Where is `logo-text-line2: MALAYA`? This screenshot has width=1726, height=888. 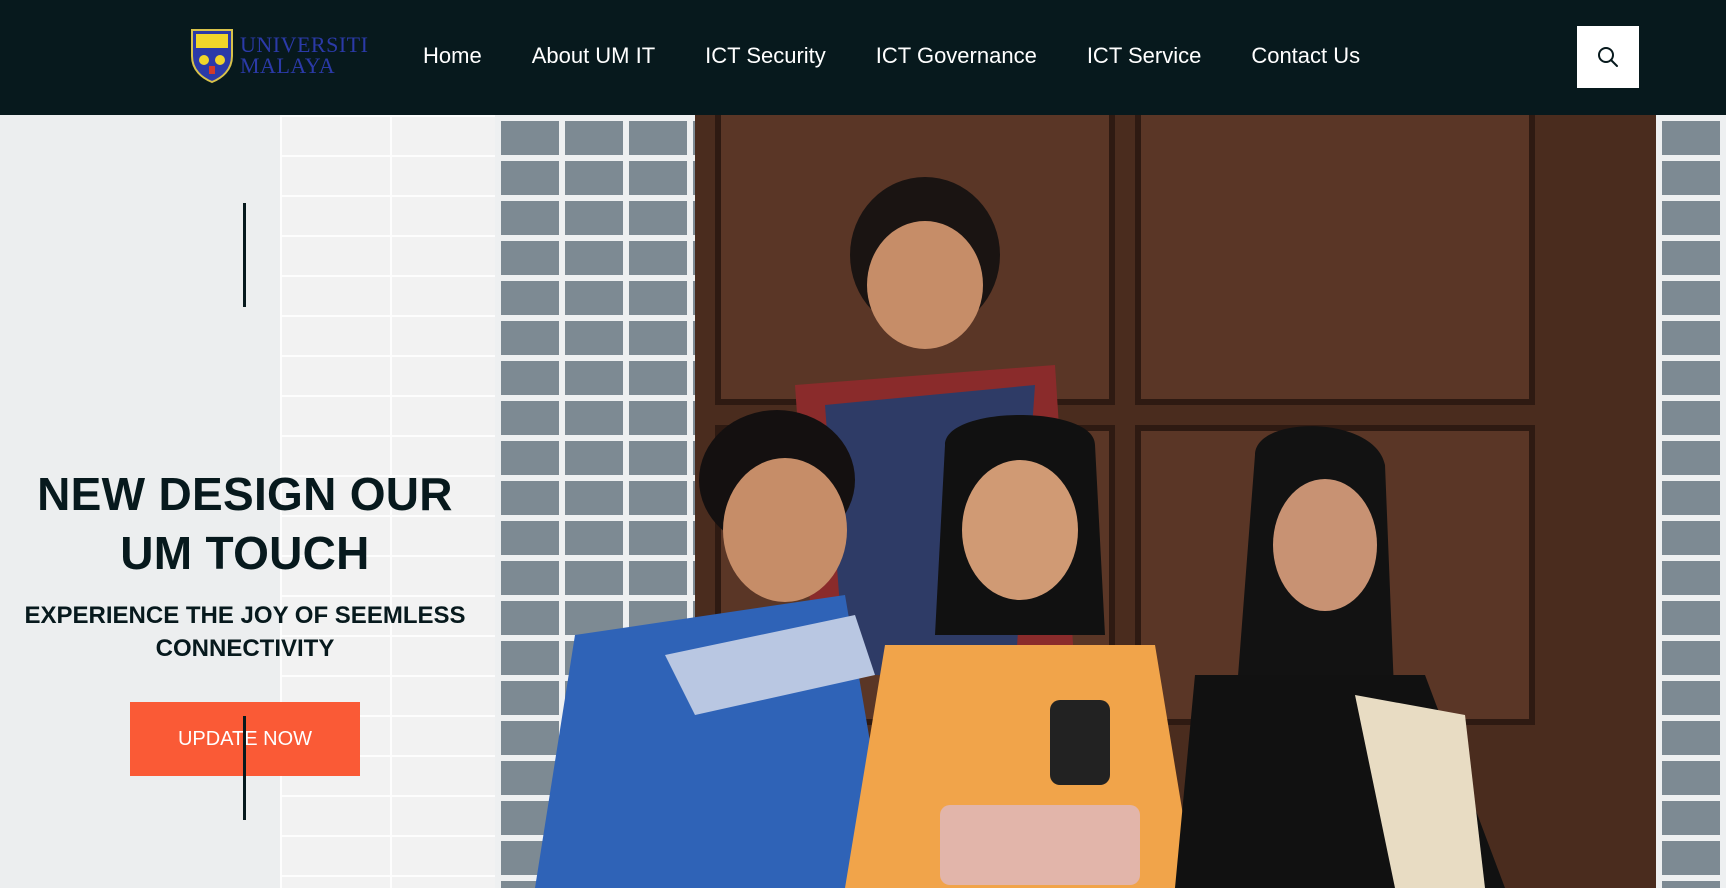 logo-text-line2: MALAYA is located at coordinates (288, 65).